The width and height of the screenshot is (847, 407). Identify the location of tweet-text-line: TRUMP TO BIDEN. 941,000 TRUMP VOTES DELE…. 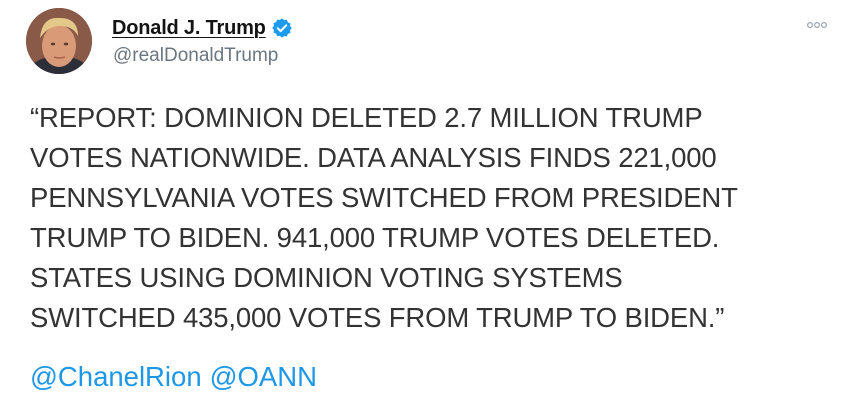
(375, 237).